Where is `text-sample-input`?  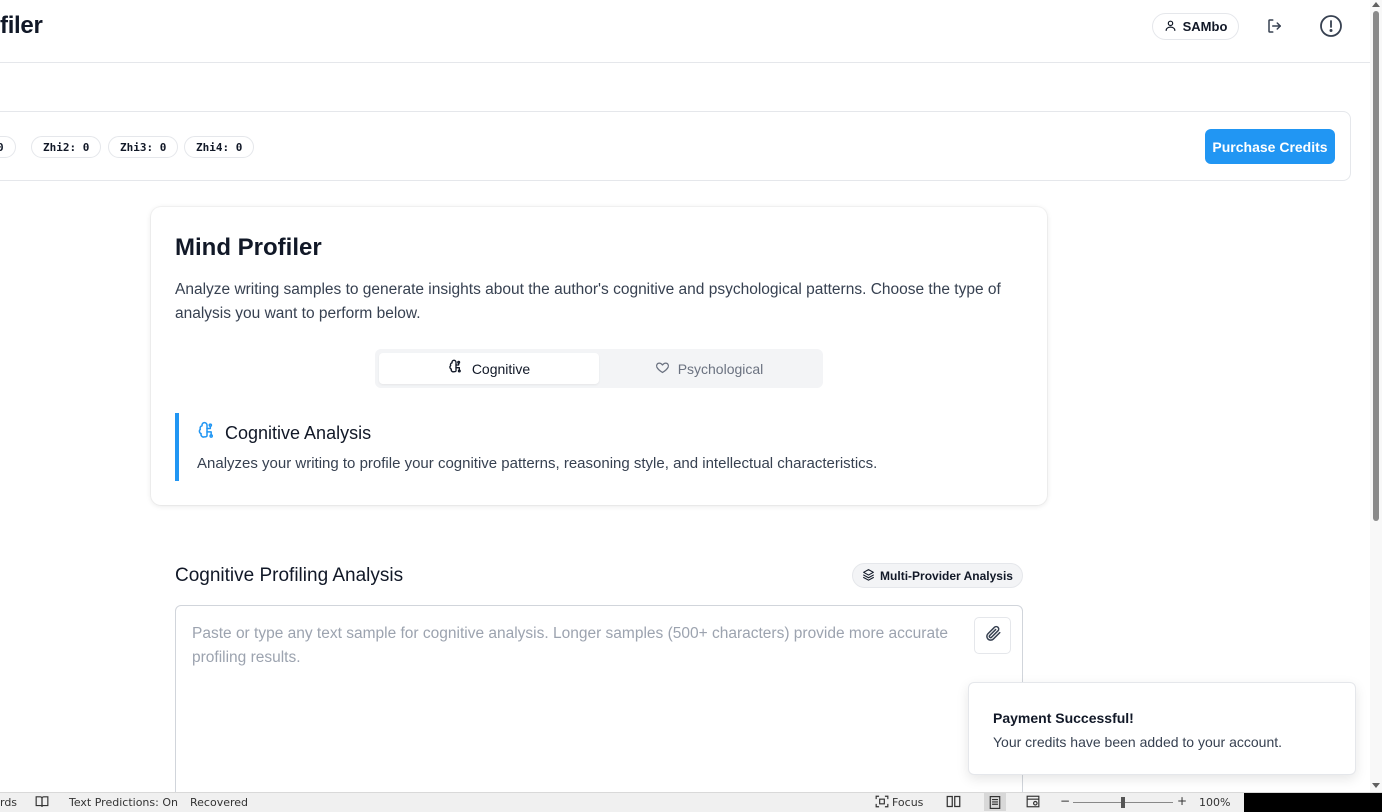 text-sample-input is located at coordinates (571, 705).